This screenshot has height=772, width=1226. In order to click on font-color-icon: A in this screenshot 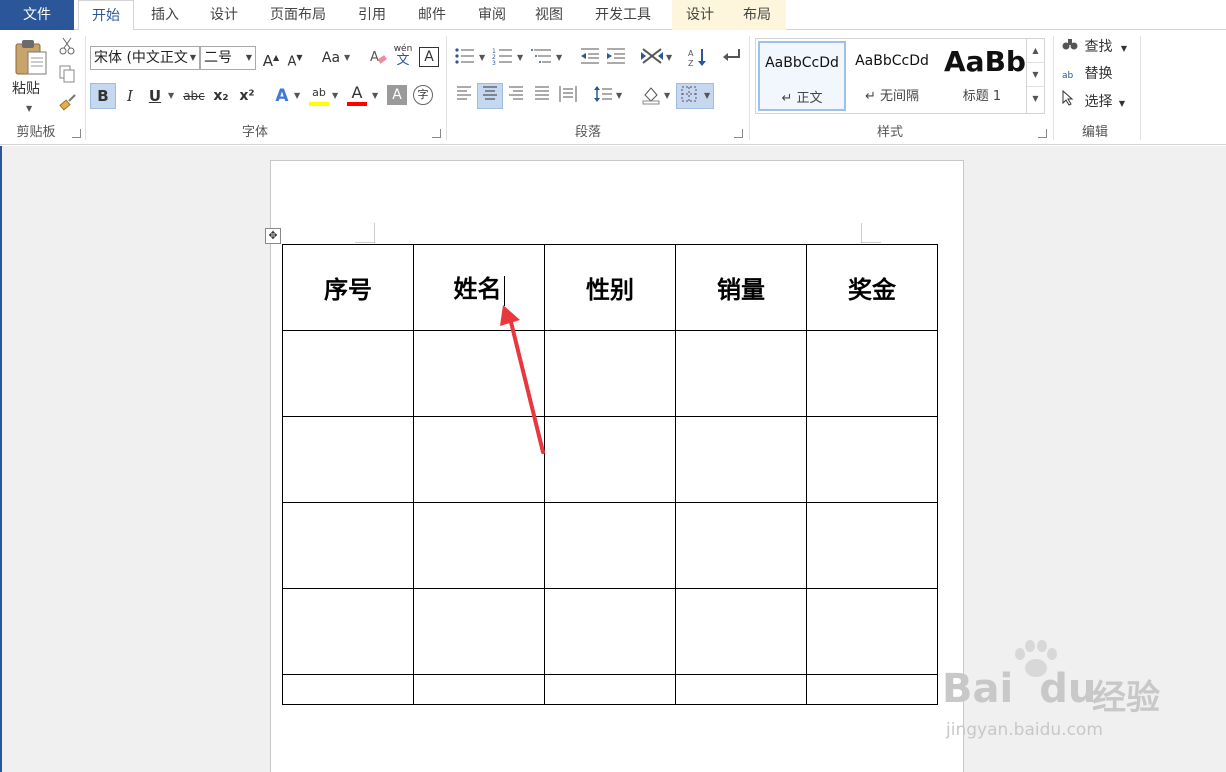, I will do `click(357, 93)`.